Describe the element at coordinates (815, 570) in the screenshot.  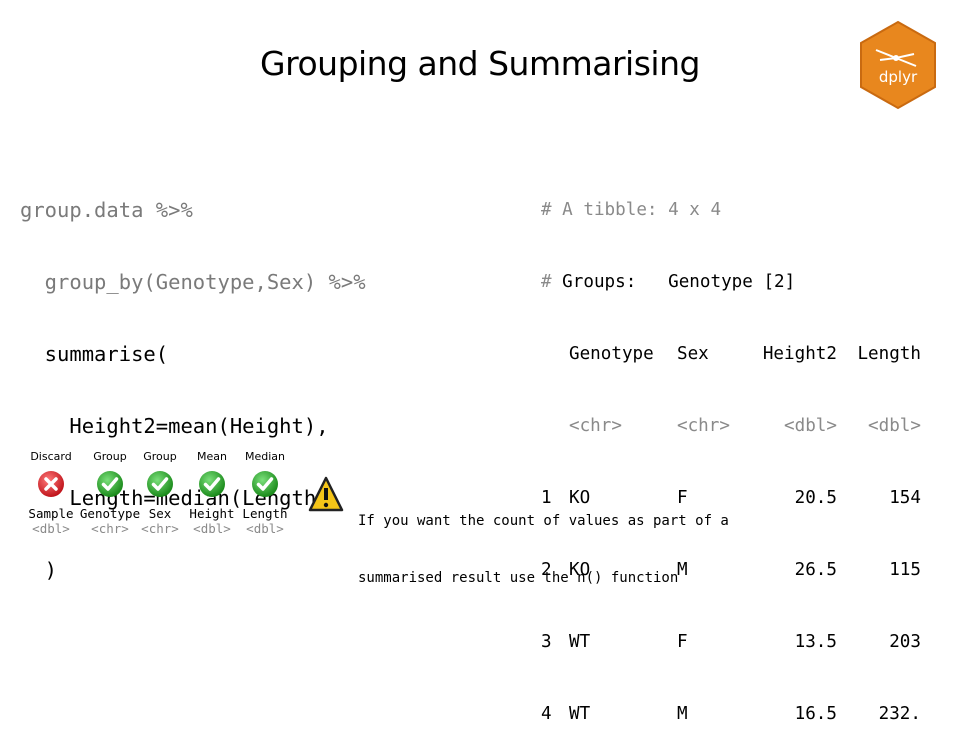
I see `cell-height2: 26.5` at that location.